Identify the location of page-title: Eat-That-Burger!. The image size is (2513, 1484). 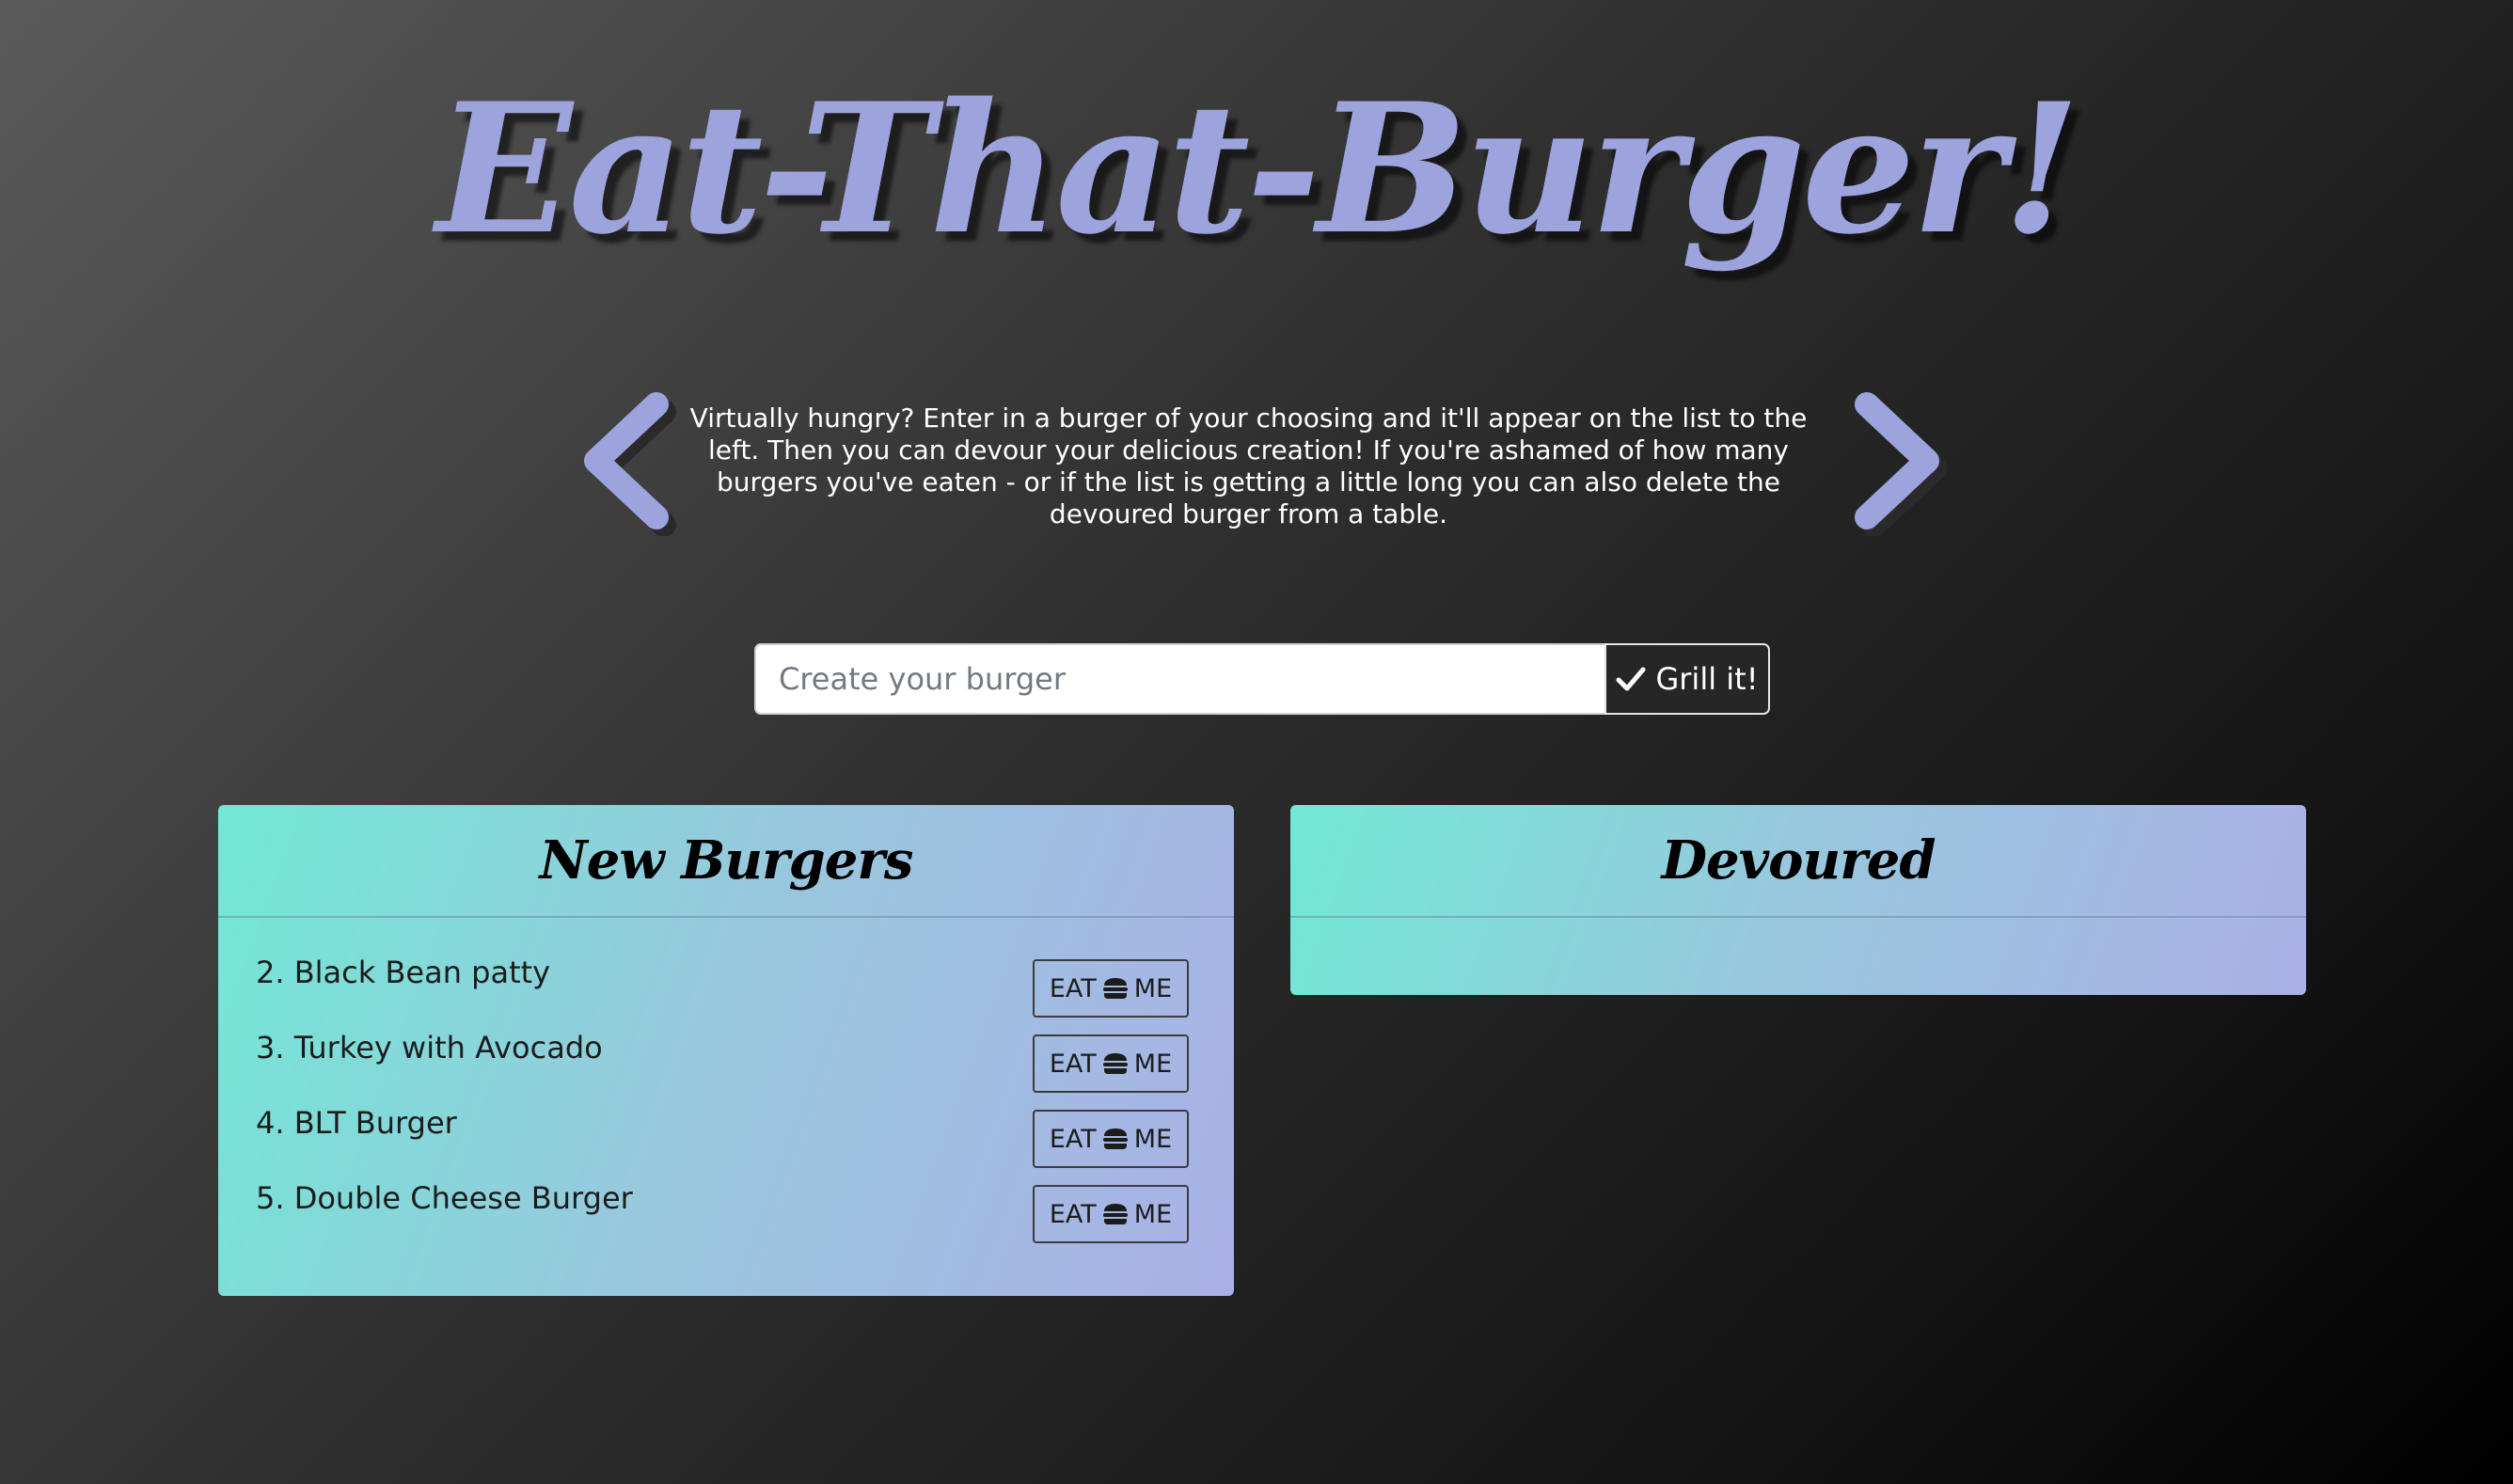
(1257, 169).